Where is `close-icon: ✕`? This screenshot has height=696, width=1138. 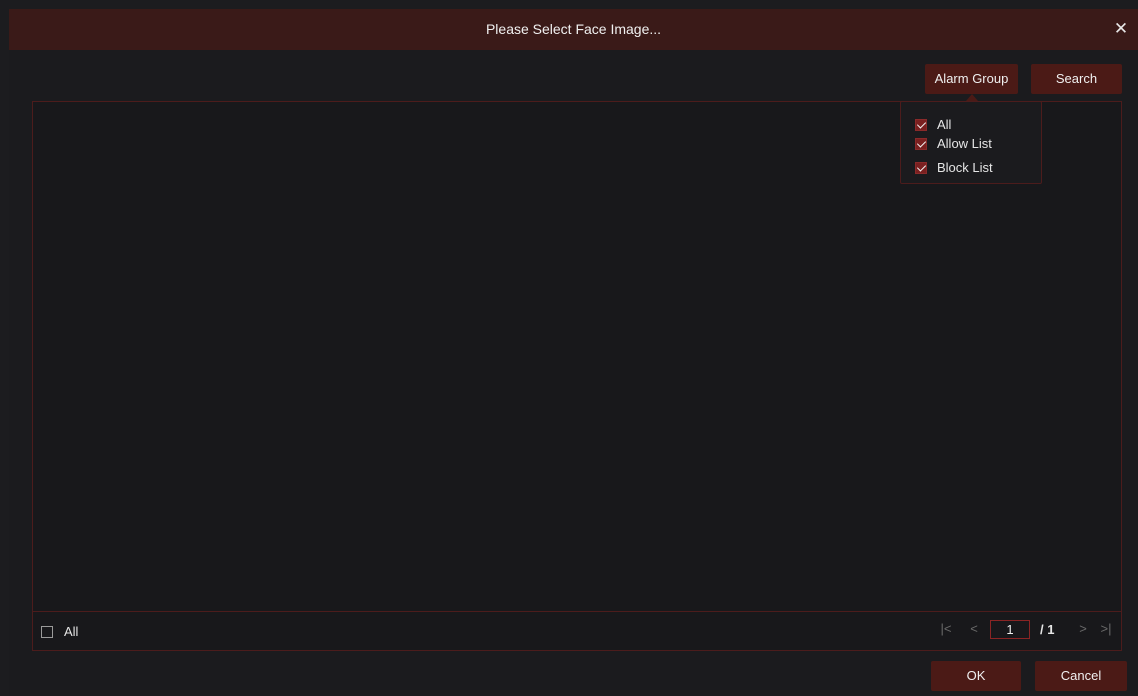
close-icon: ✕ is located at coordinates (1121, 29).